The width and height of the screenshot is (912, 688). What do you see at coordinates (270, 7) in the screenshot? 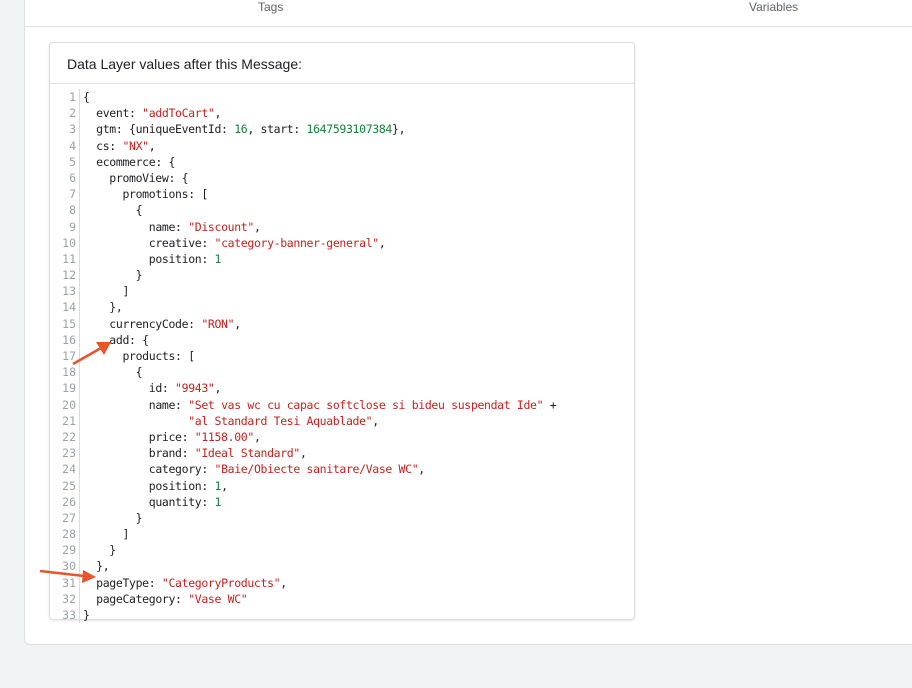
I see `tab-tags: Tags` at bounding box center [270, 7].